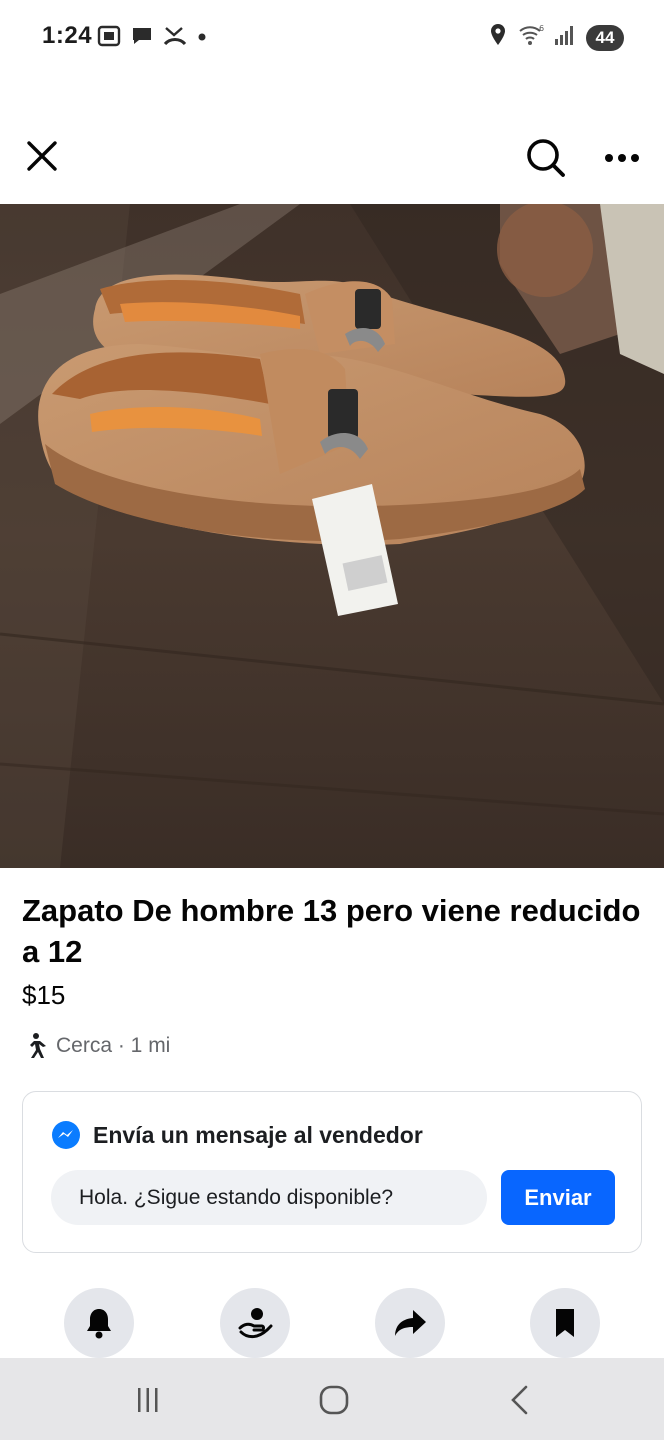 The image size is (664, 1440). I want to click on hand-person-icon, so click(255, 1323).